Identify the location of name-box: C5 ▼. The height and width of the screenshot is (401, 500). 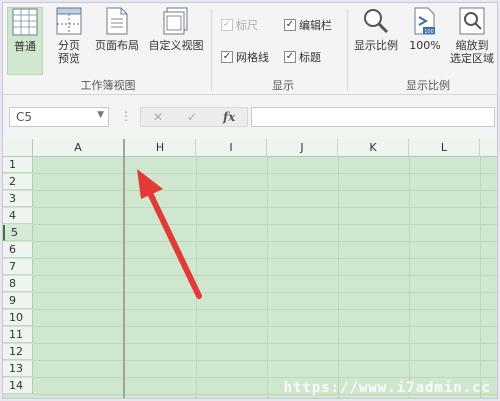
(59, 117).